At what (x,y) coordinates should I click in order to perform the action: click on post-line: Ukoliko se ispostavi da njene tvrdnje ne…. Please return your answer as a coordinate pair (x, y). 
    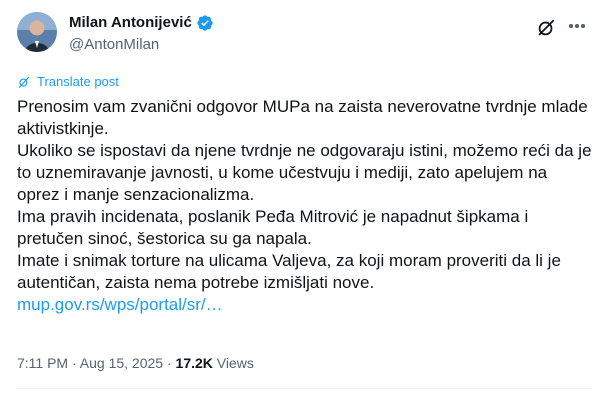
    Looking at the image, I should click on (304, 172).